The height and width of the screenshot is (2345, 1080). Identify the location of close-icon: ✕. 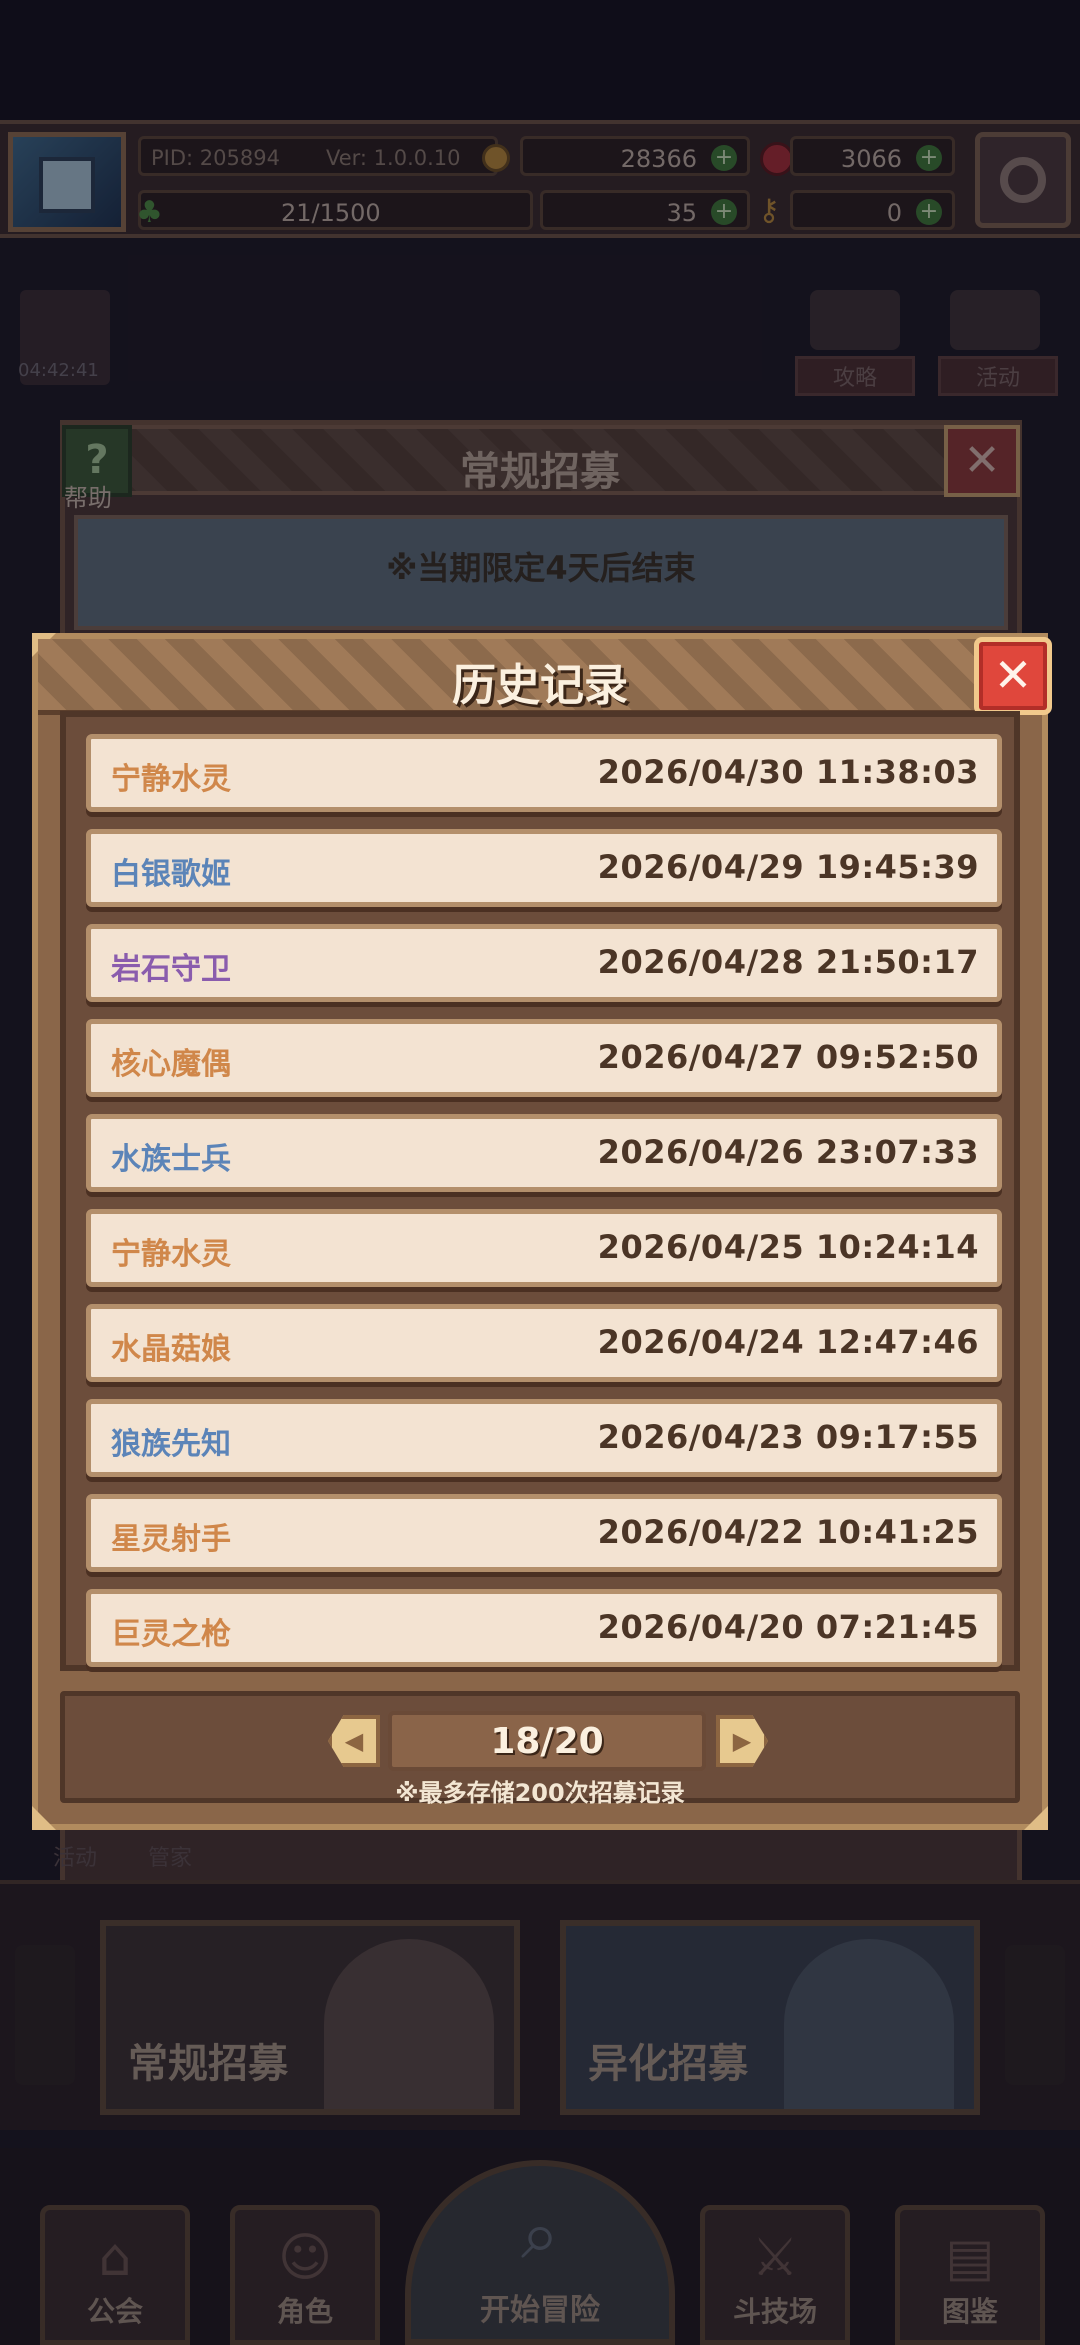
(1013, 675).